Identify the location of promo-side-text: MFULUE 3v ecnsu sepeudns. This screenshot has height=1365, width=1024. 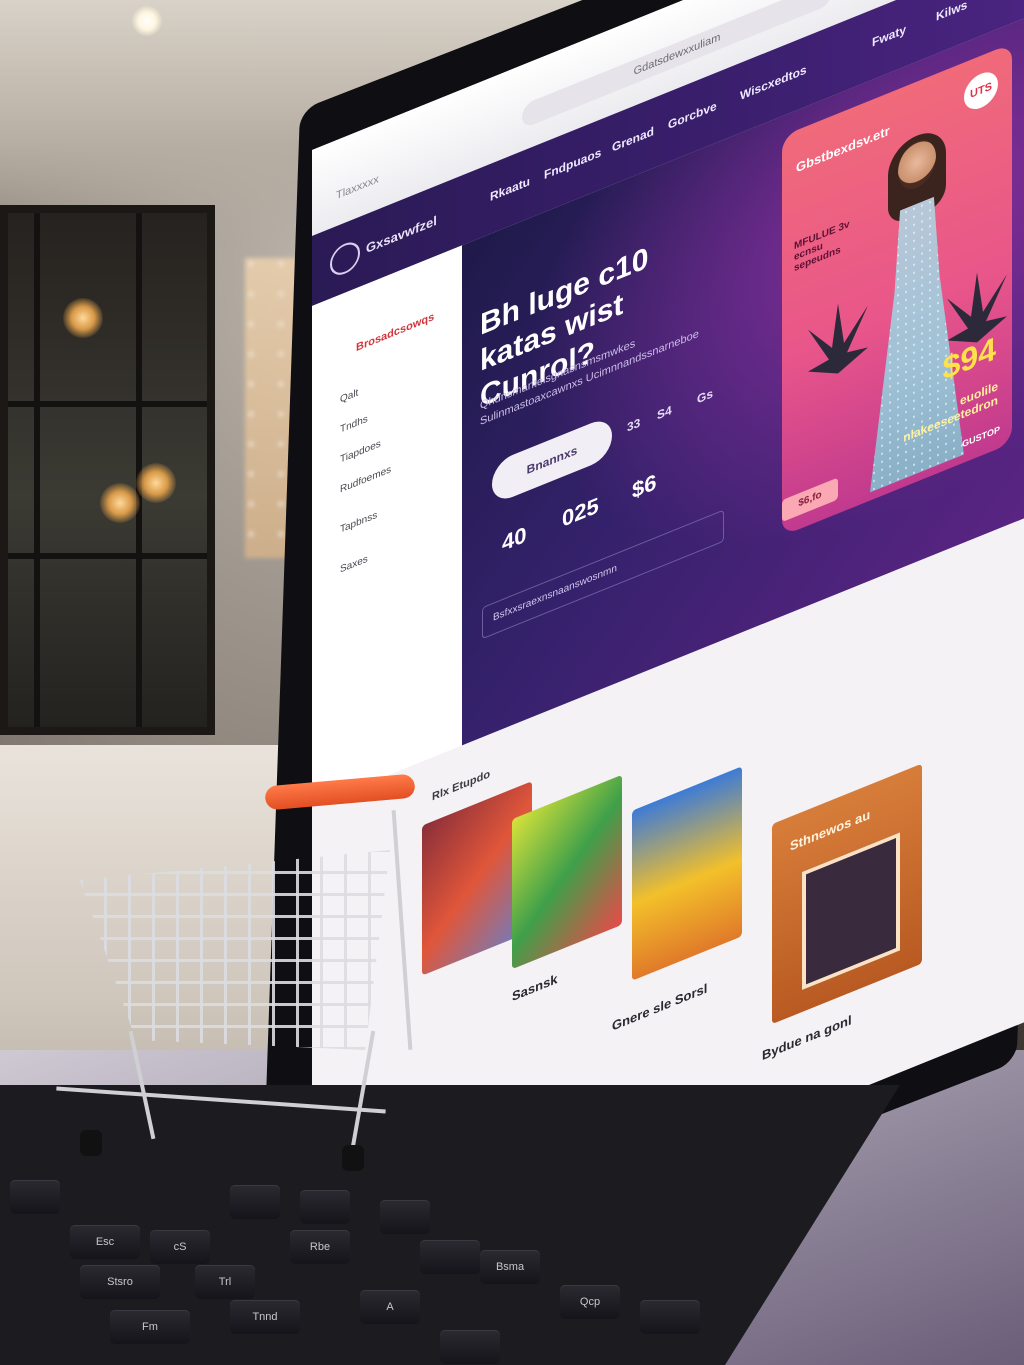
(822, 246).